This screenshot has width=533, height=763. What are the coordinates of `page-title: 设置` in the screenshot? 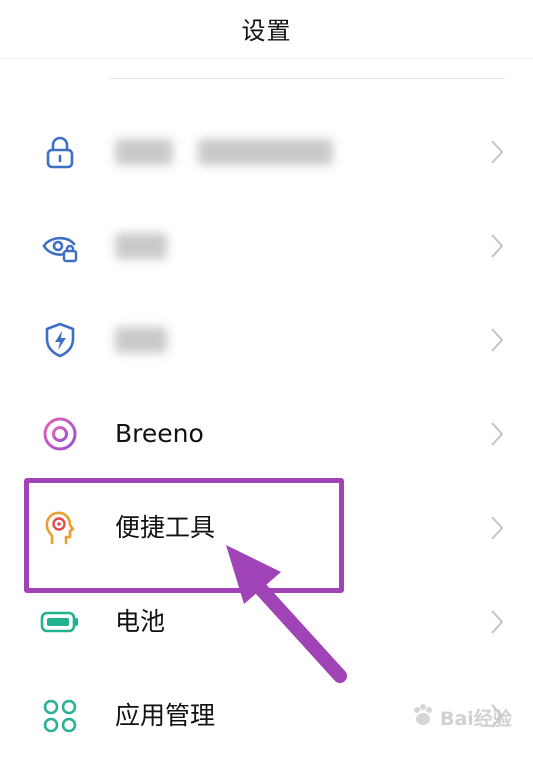 It's located at (266, 30).